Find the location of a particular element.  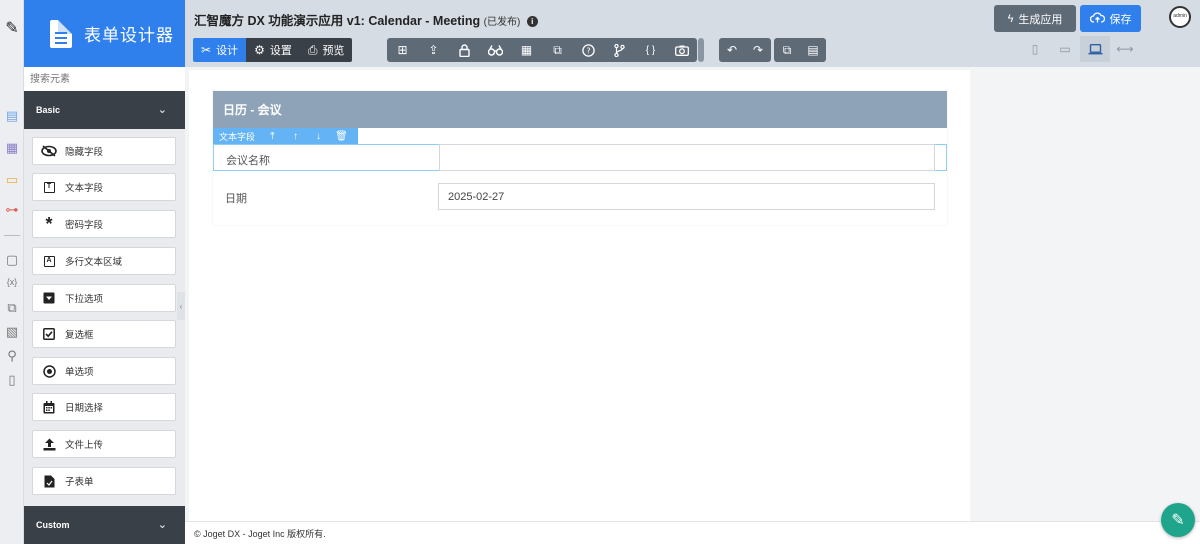

form-icon: ▤ is located at coordinates (12, 116).